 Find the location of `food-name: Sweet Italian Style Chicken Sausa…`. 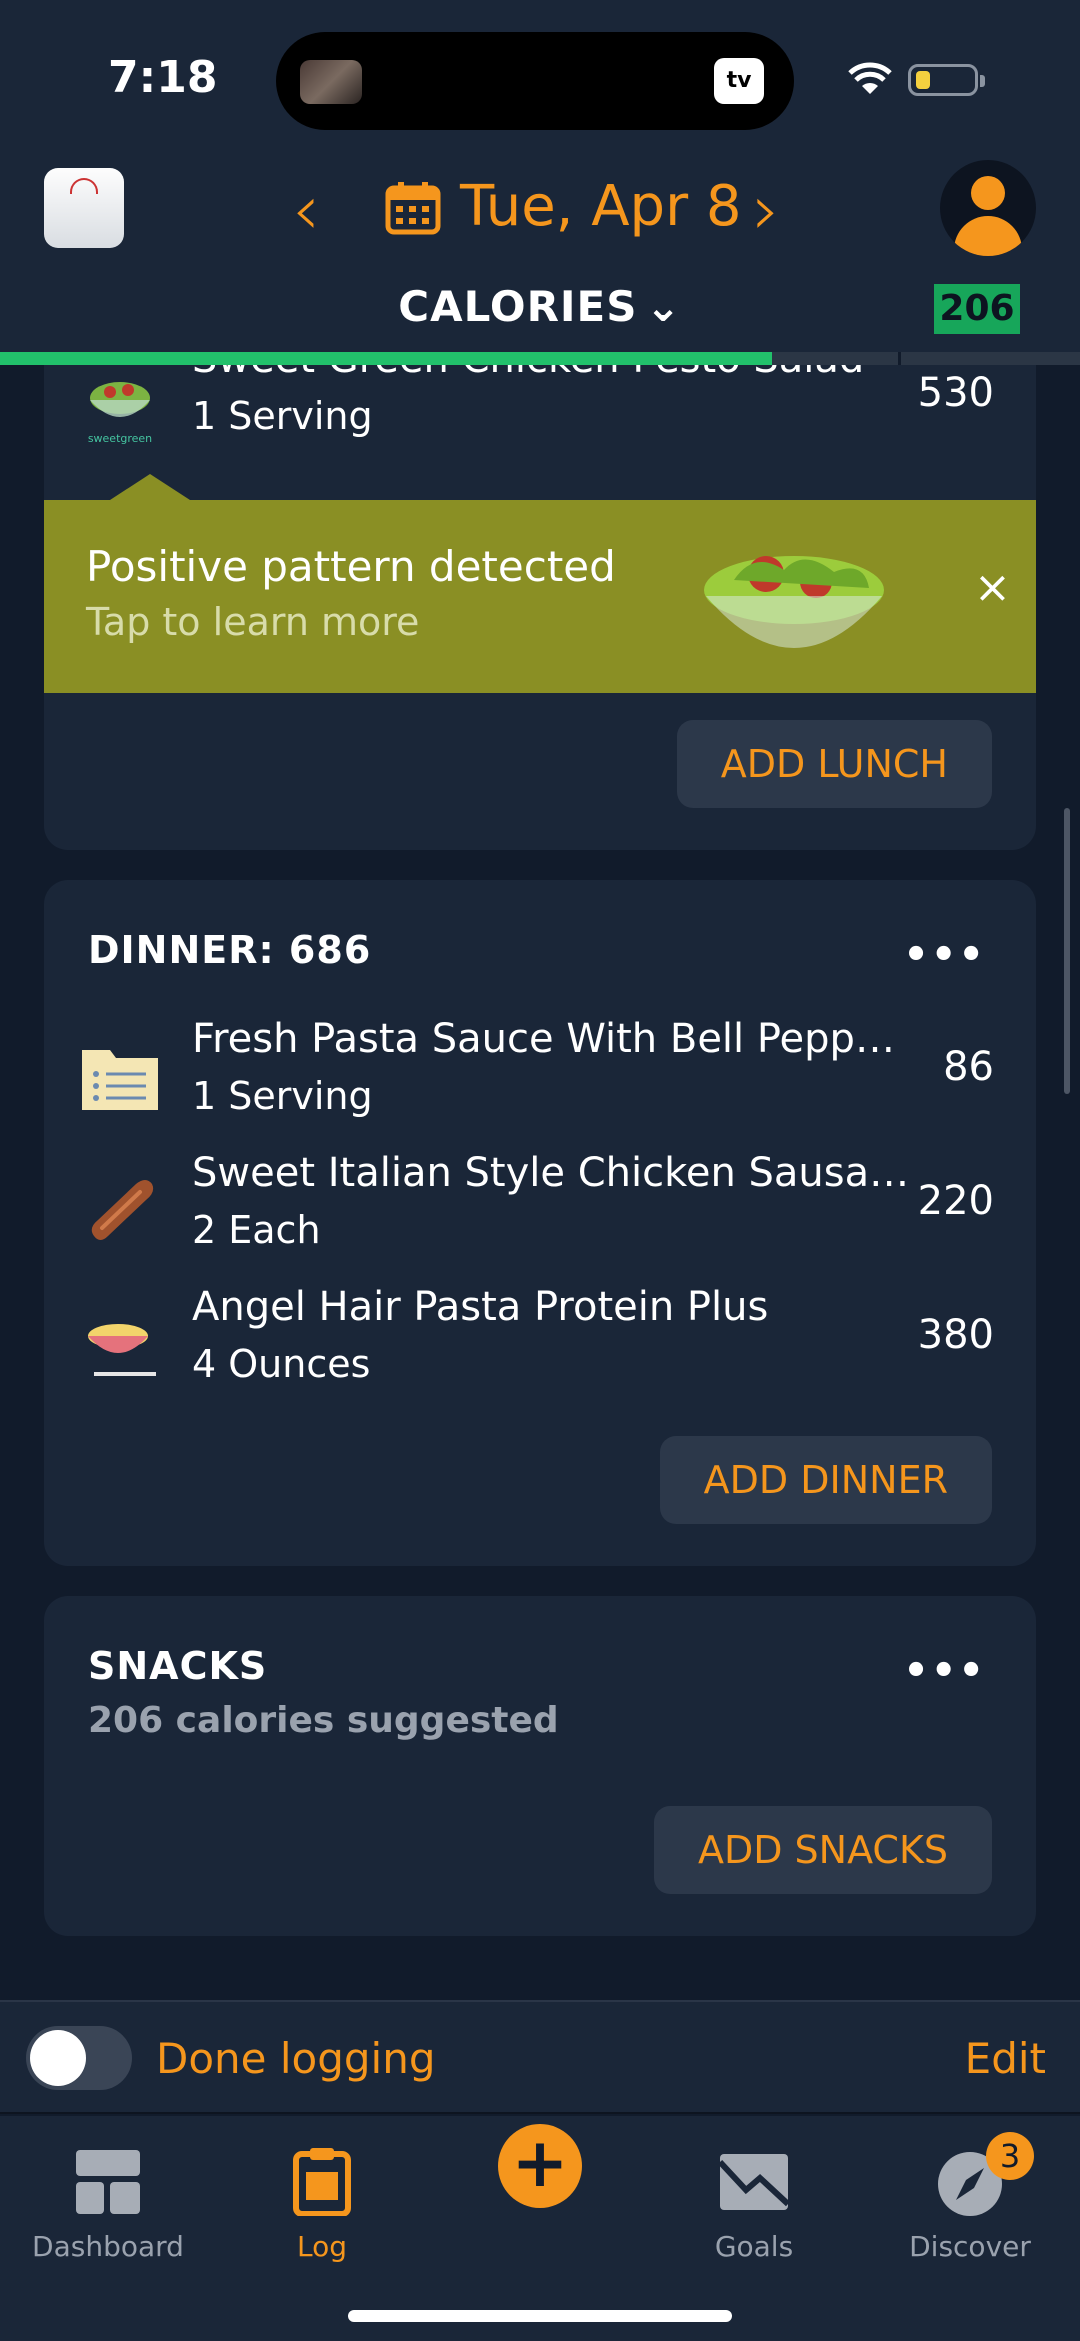

food-name: Sweet Italian Style Chicken Sausa… is located at coordinates (551, 1173).